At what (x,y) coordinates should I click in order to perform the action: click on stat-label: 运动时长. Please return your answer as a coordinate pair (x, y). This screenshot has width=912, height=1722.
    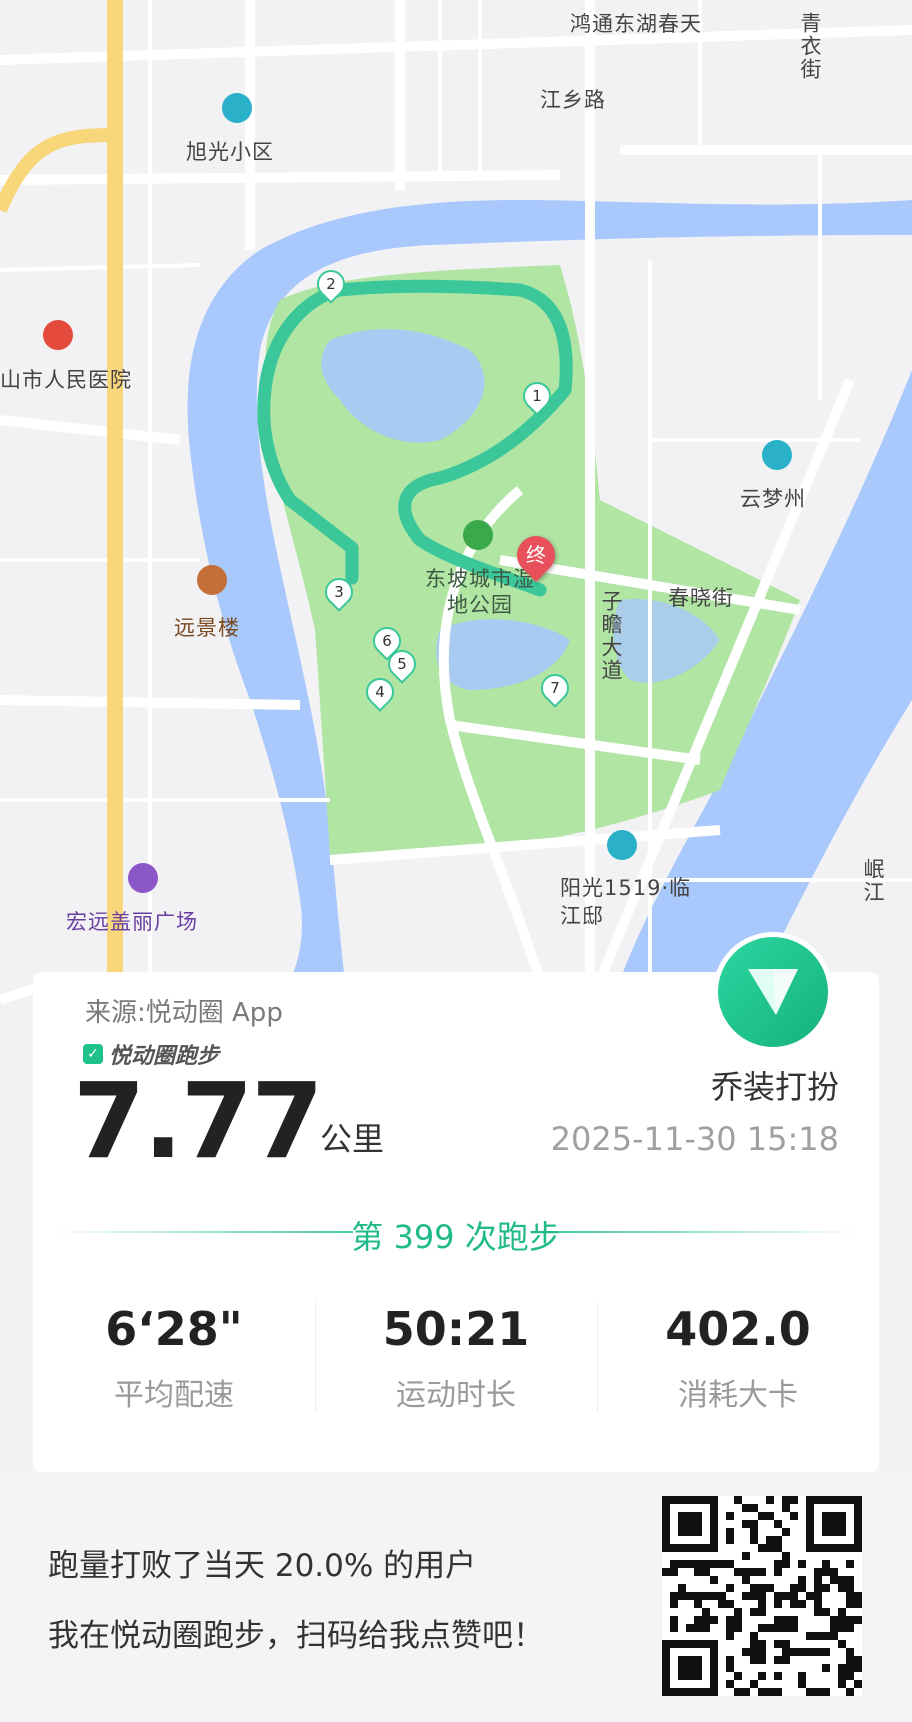
    Looking at the image, I should click on (456, 1395).